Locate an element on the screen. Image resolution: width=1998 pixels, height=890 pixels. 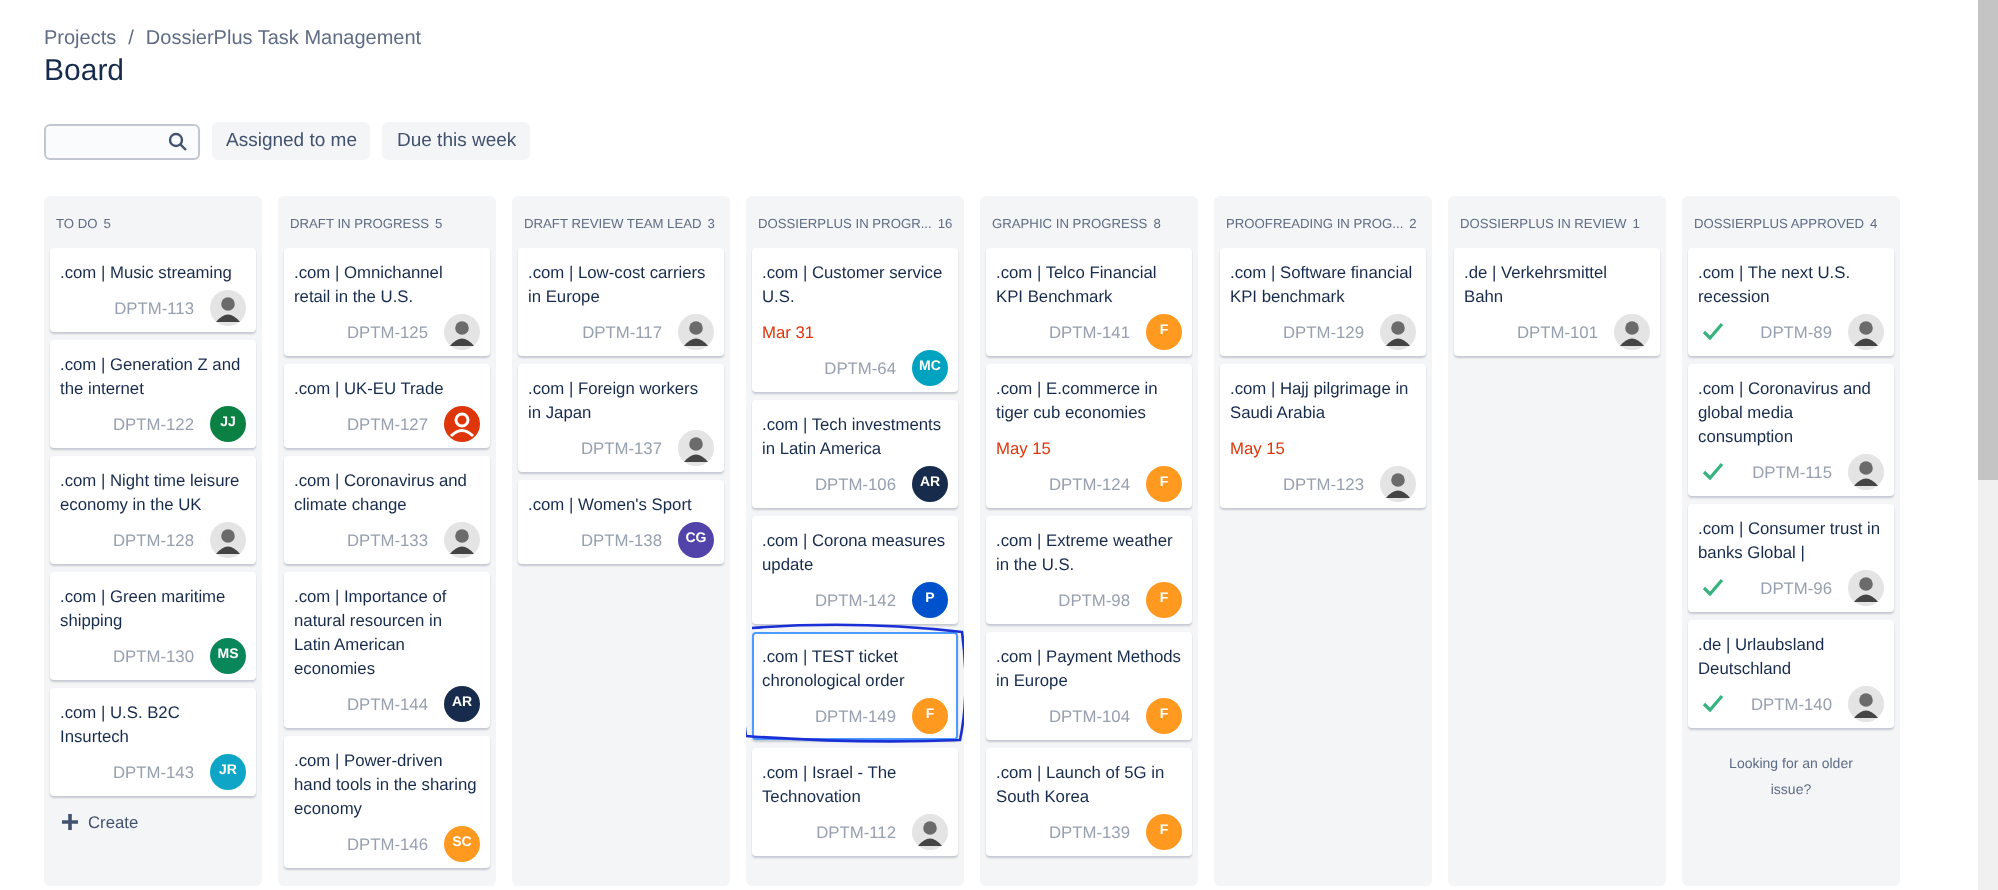
issue-card: .com | Software financial KPI benchmark DPTM-129 is located at coordinates (1323, 302).